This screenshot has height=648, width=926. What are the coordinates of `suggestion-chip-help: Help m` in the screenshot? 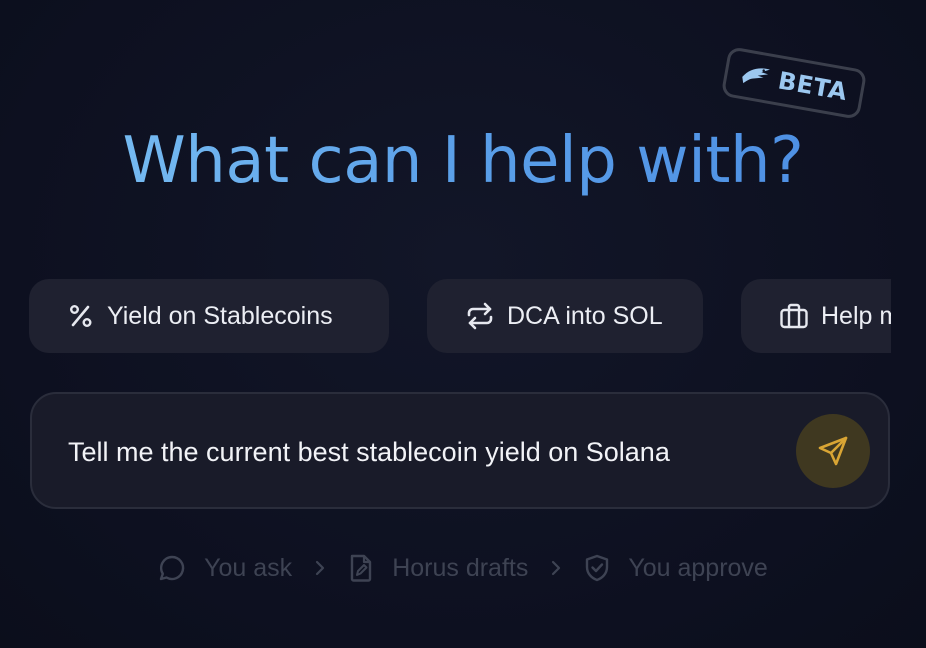 It's located at (816, 316).